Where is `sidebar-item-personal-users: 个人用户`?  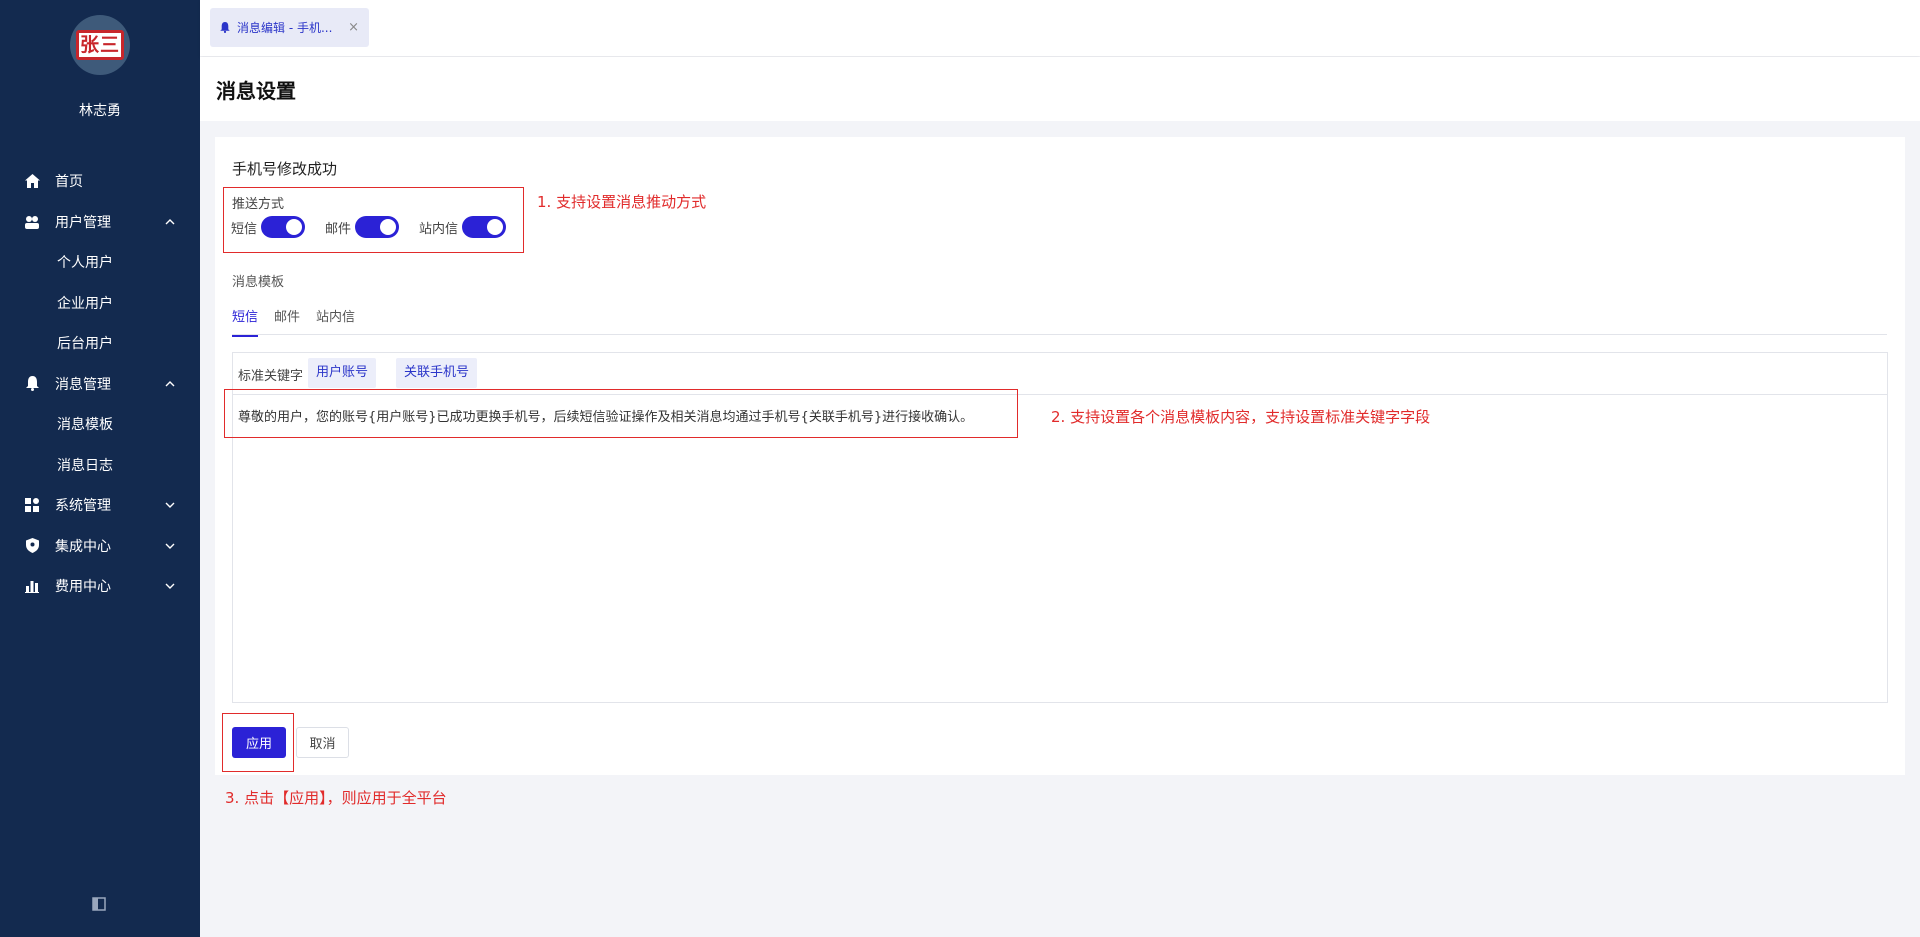 sidebar-item-personal-users: 个人用户 is located at coordinates (100, 262).